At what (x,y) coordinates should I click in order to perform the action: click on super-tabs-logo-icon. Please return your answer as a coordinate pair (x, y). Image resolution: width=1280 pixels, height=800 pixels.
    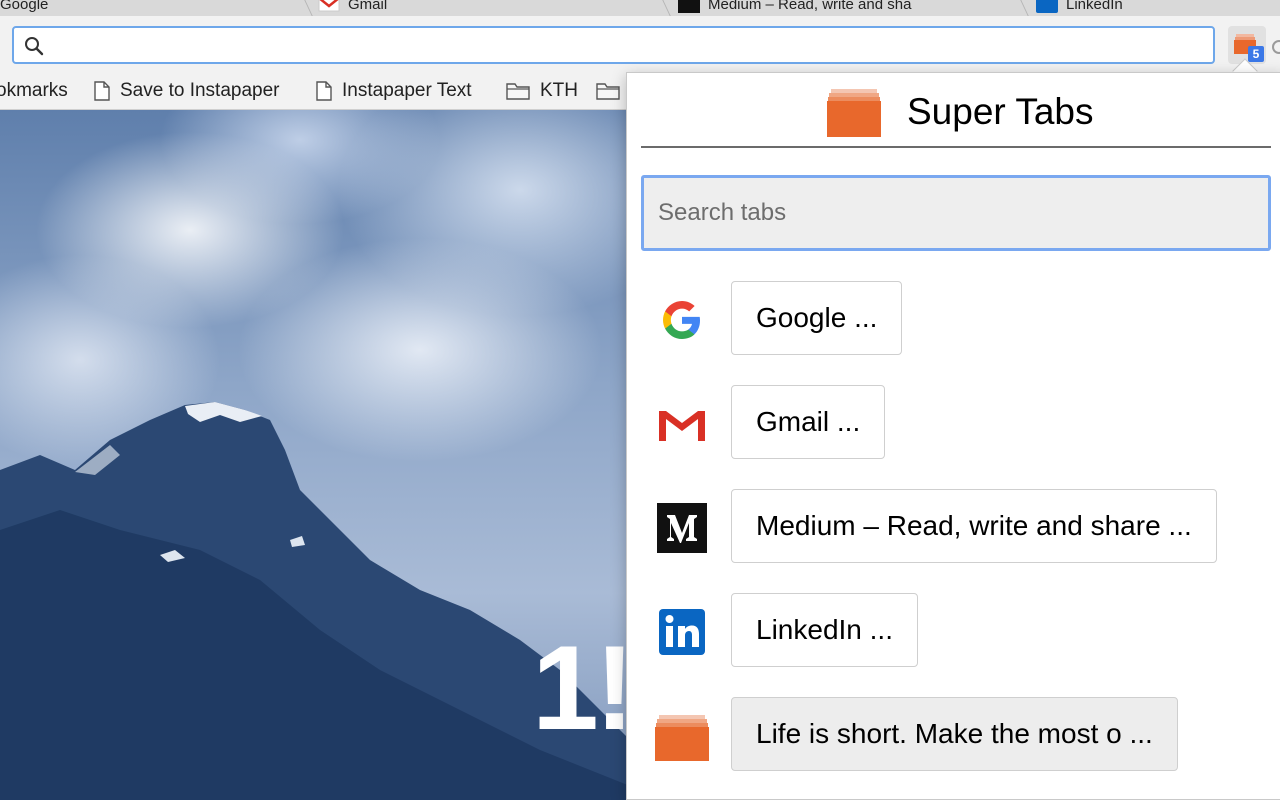
    Looking at the image, I should click on (854, 113).